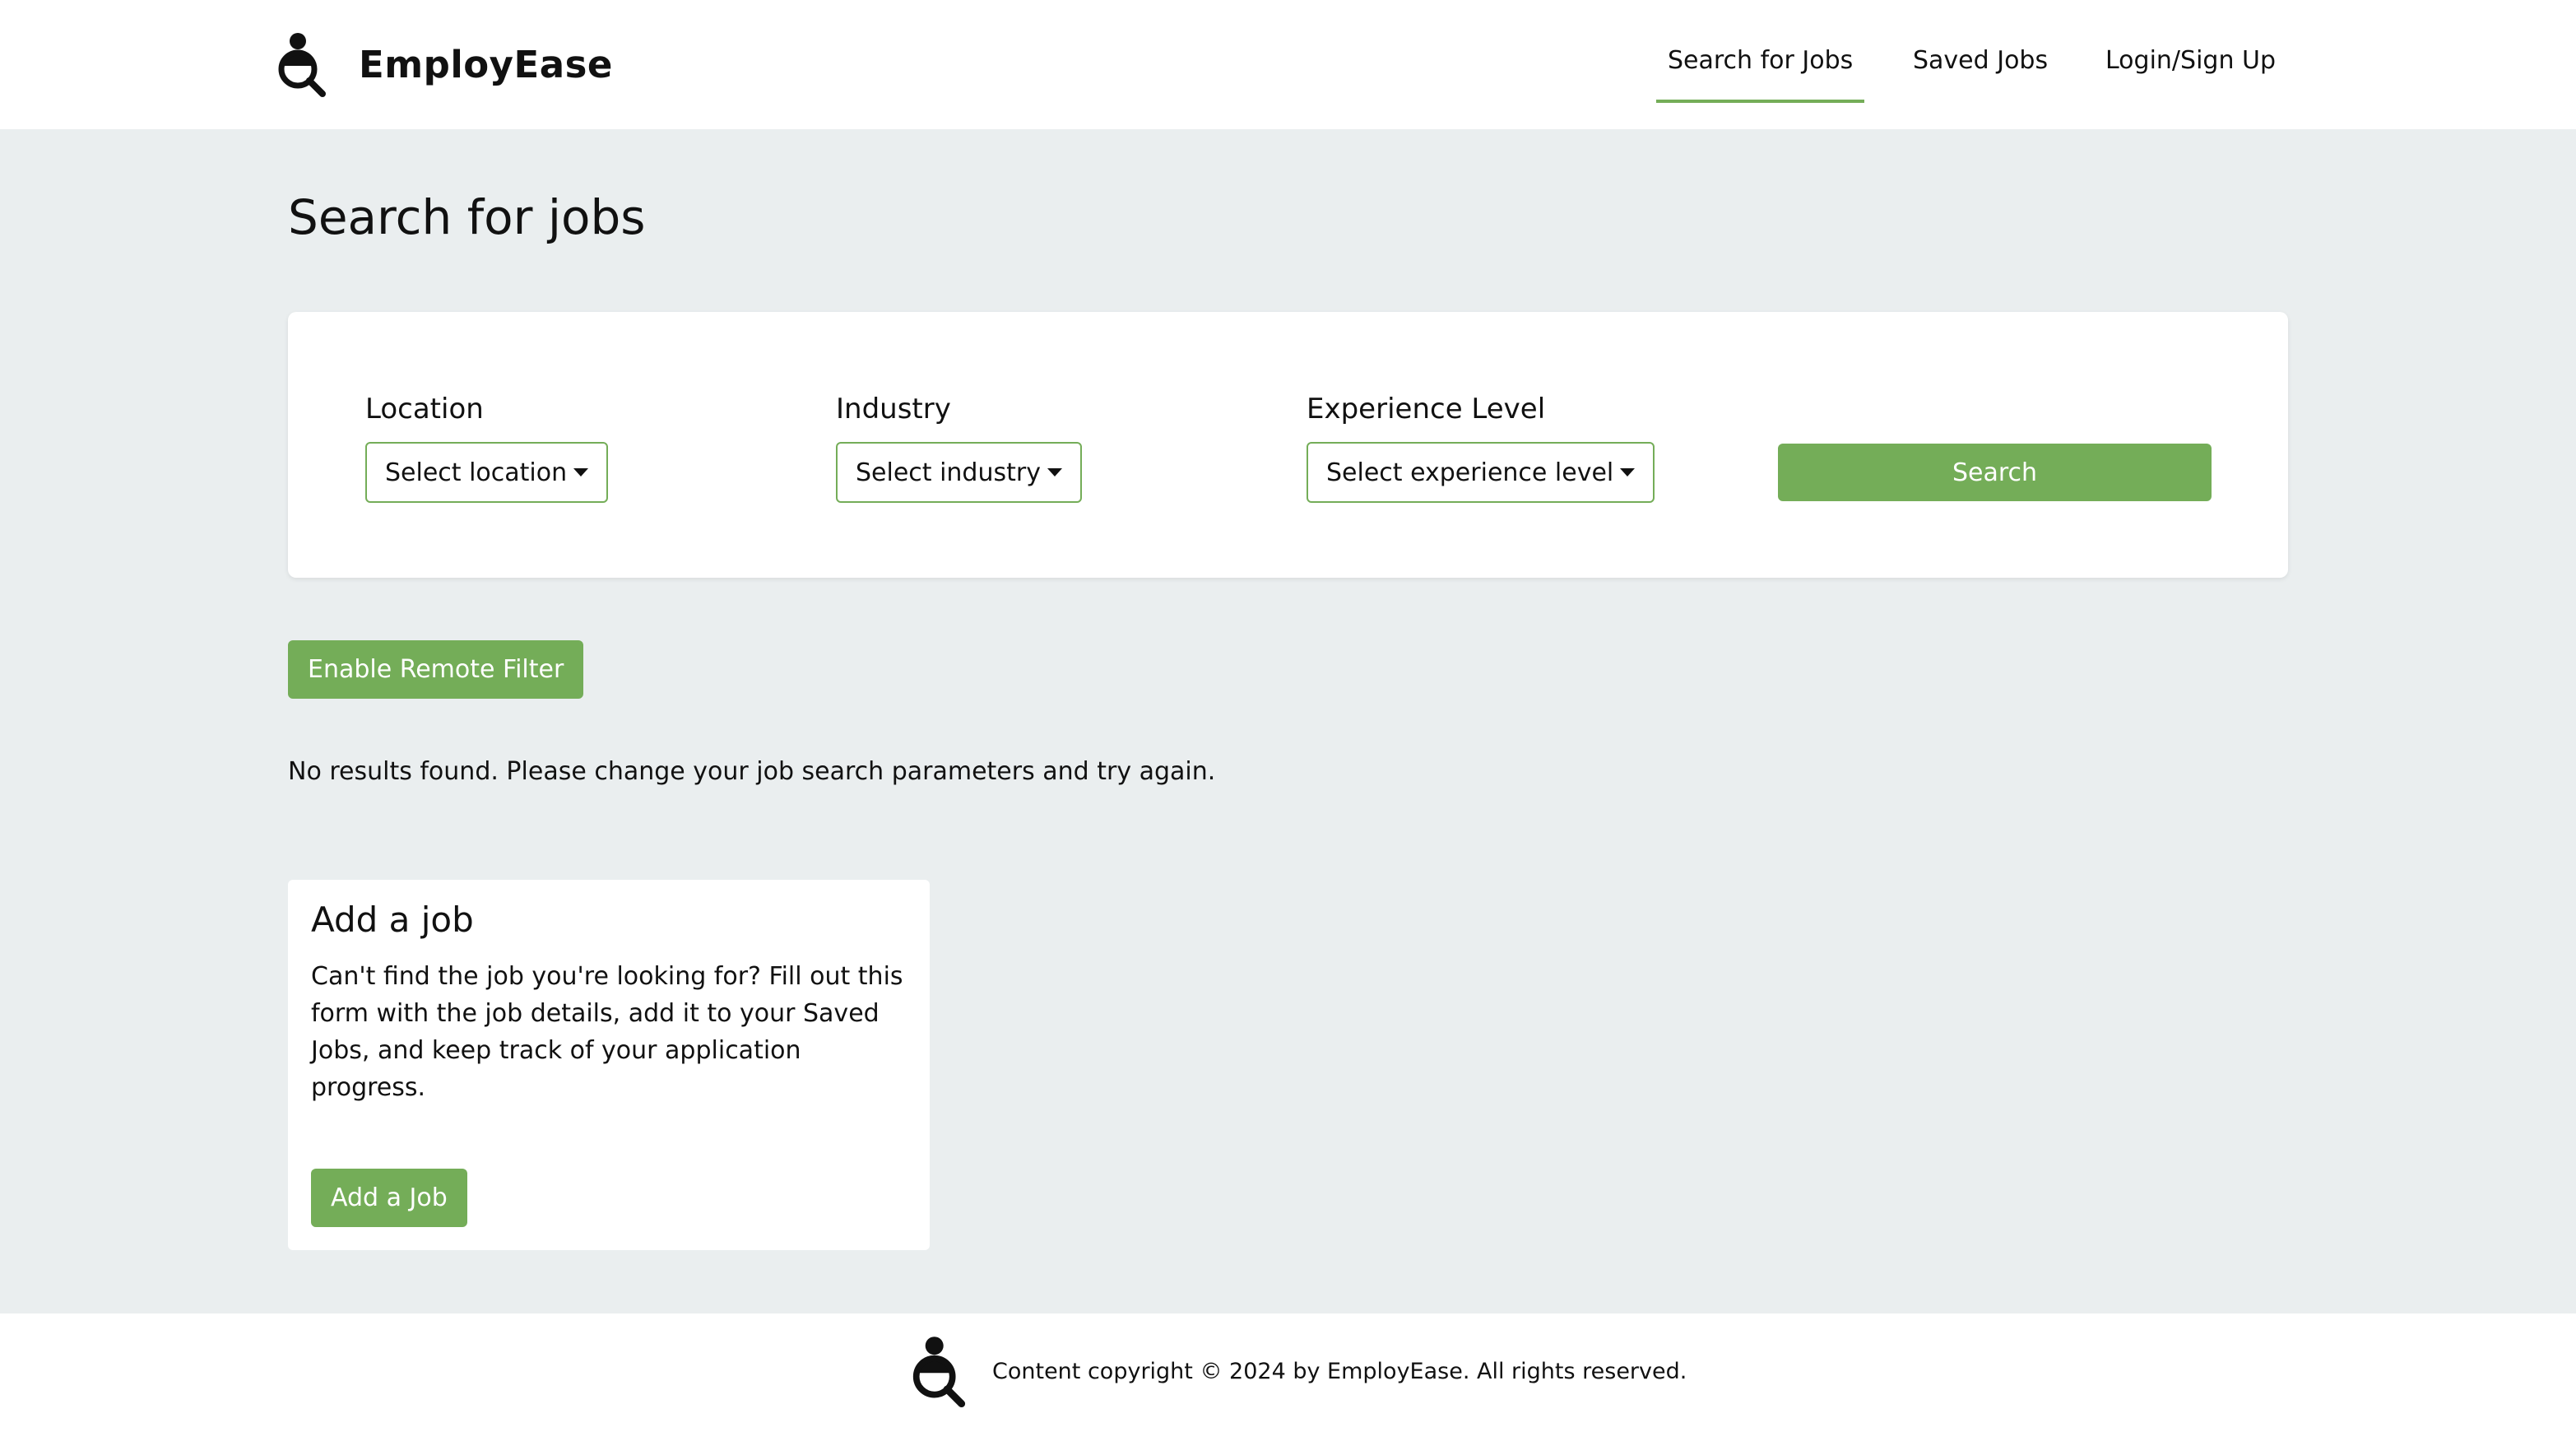 This screenshot has height=1432, width=2576. I want to click on add-job-button: Add a Job, so click(389, 1198).